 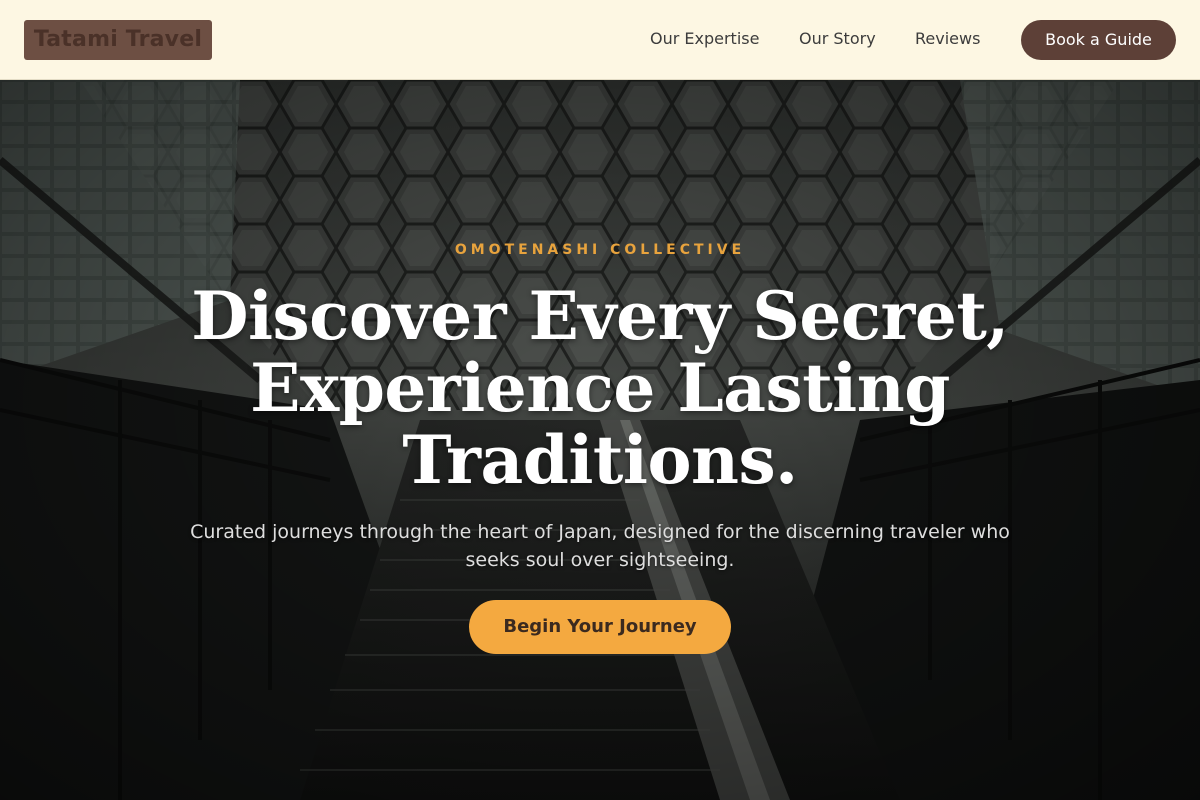 What do you see at coordinates (600, 627) in the screenshot?
I see `begin-journey-button: Begin Your Journey` at bounding box center [600, 627].